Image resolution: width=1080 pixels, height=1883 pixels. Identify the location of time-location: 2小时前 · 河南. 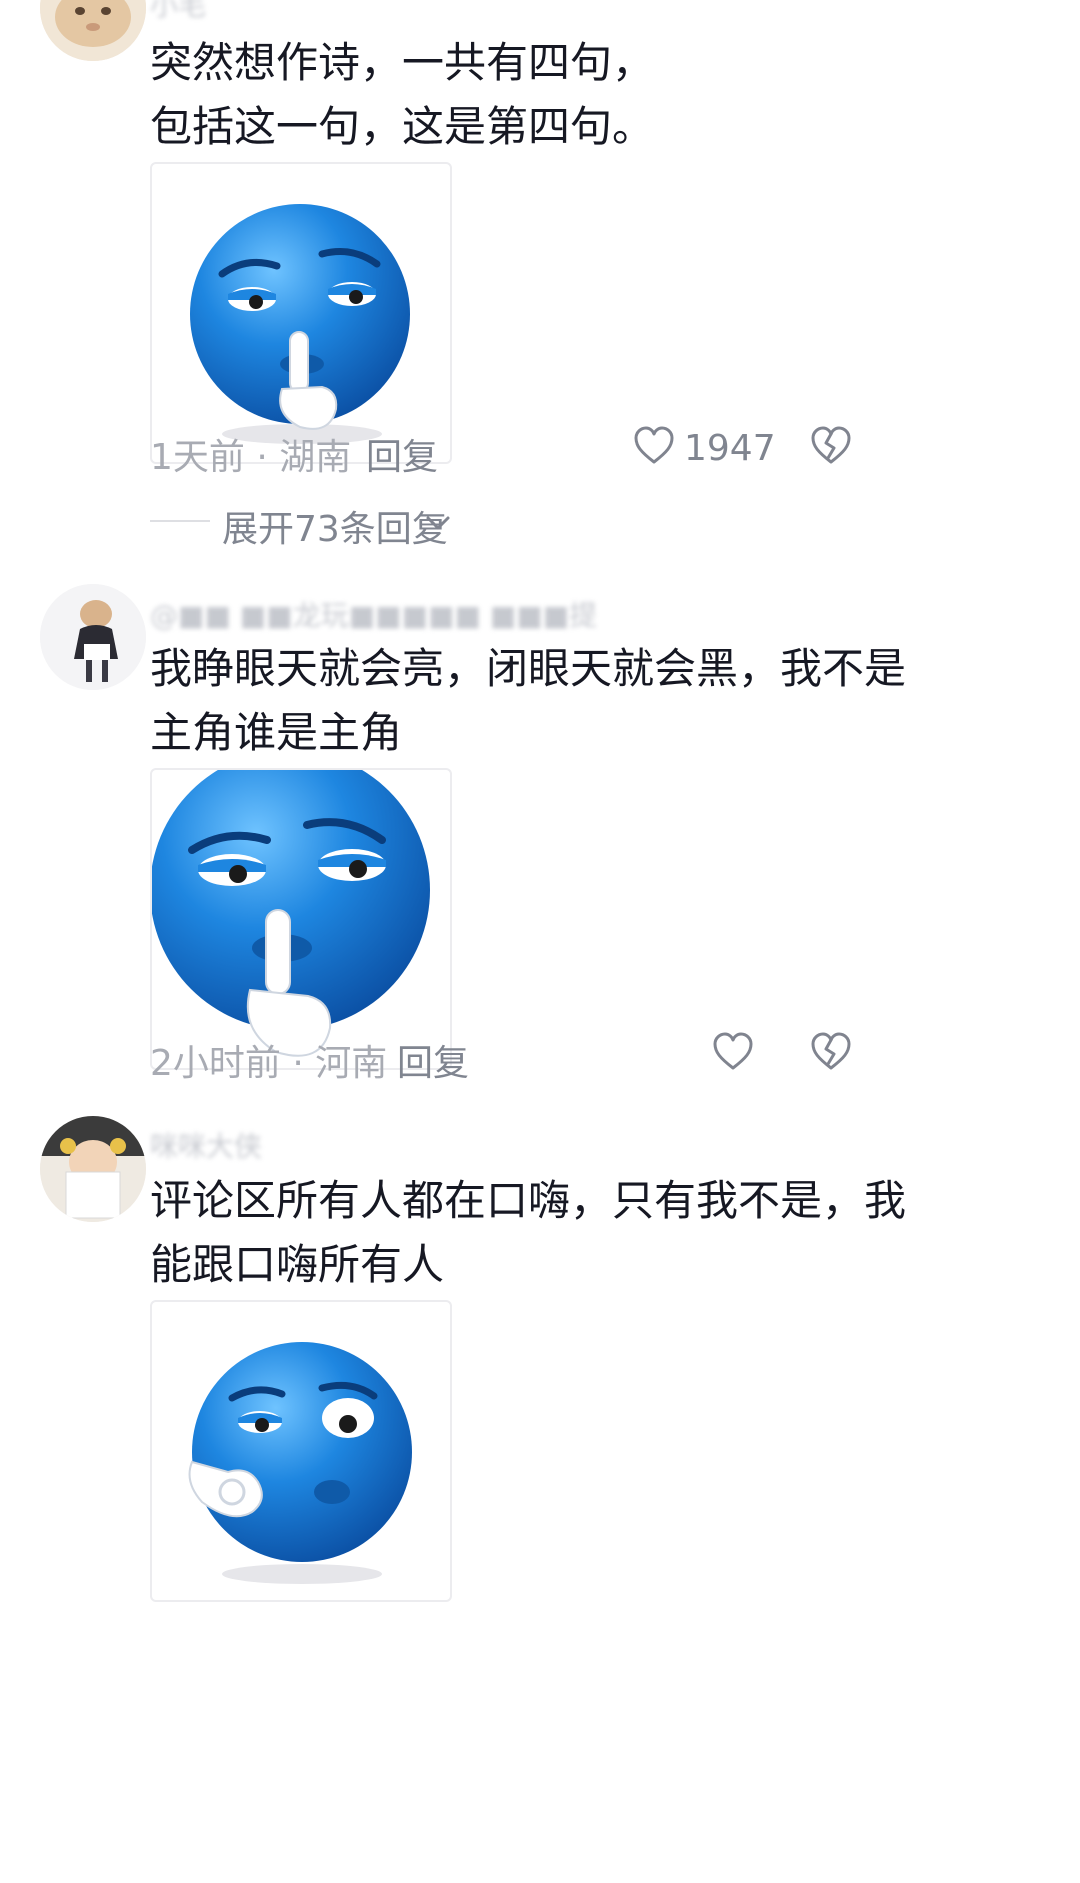
(269, 1063).